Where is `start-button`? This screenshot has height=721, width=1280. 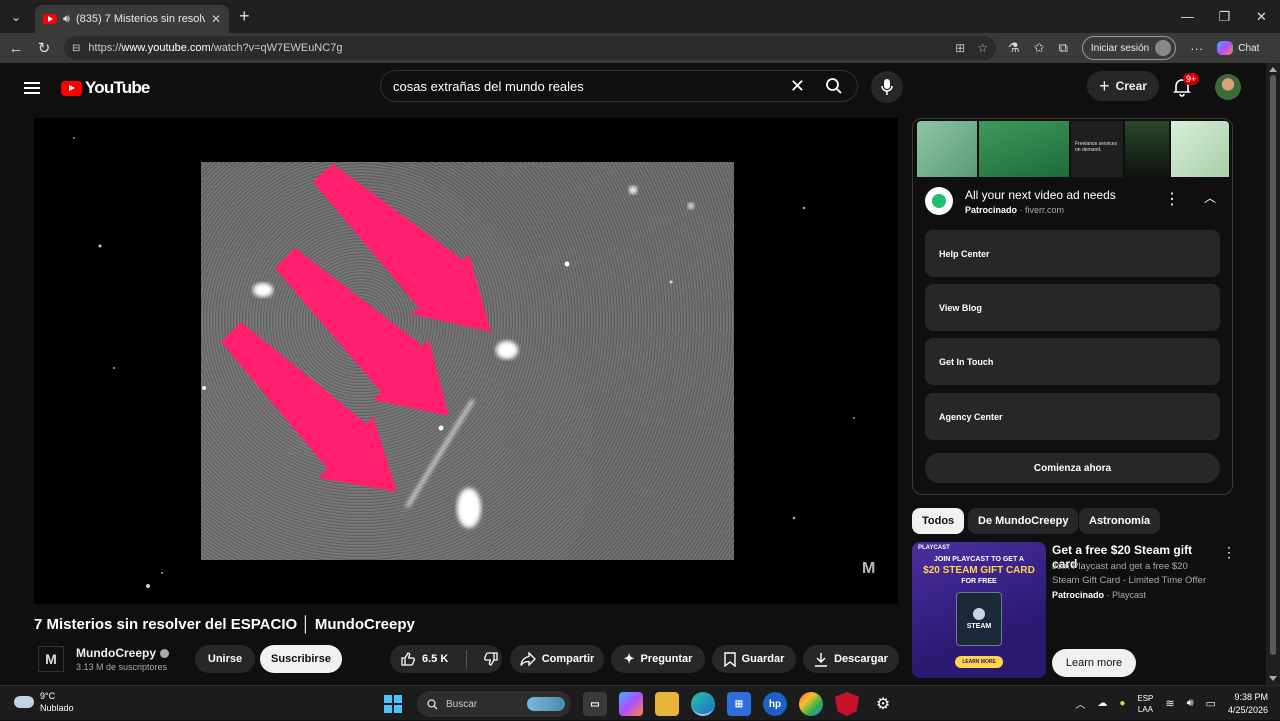
start-button is located at coordinates (393, 704).